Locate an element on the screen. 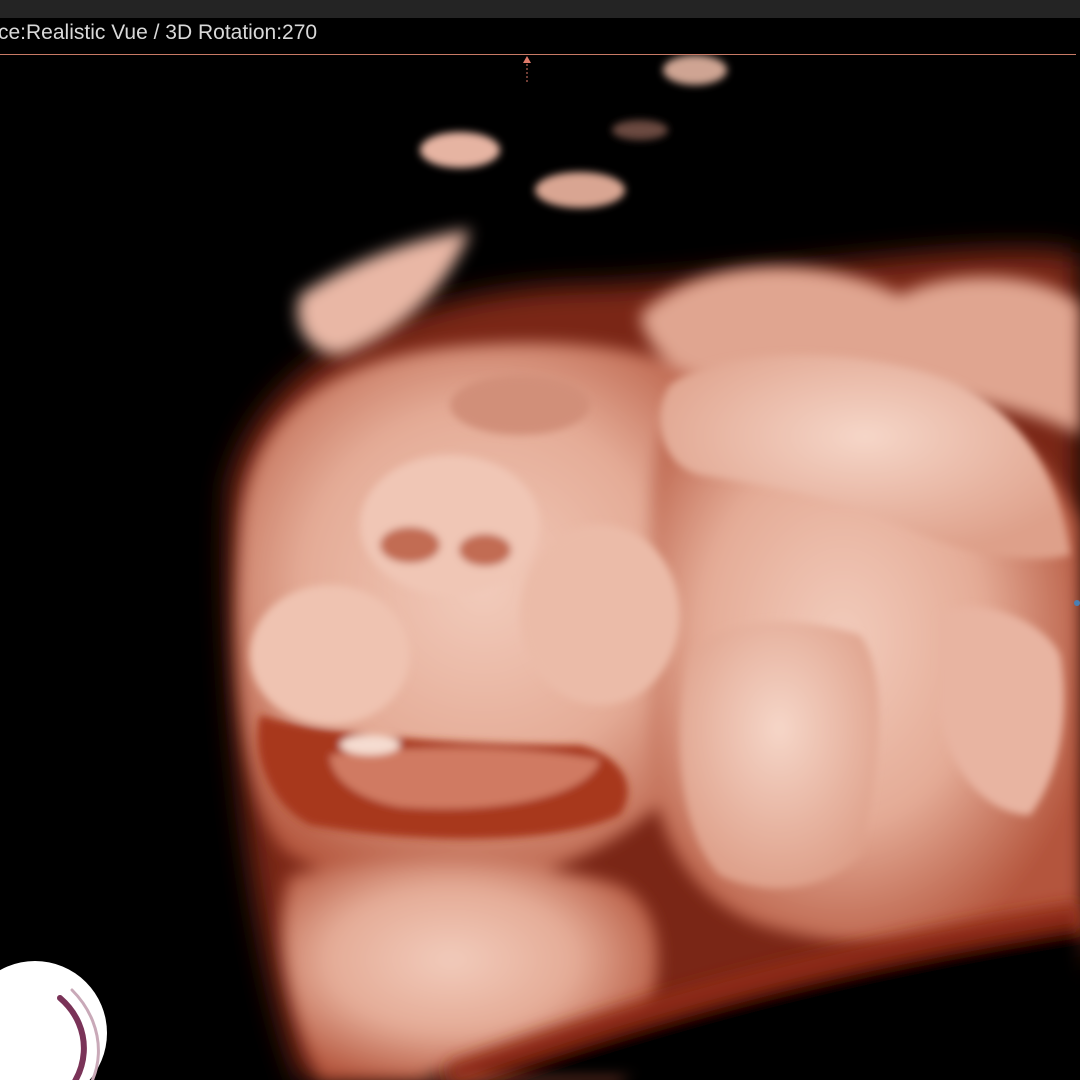 Image resolution: width=1080 pixels, height=1080 pixels. render-info-text: ce:Realistic Vue / 3D Rotation:270 is located at coordinates (159, 32).